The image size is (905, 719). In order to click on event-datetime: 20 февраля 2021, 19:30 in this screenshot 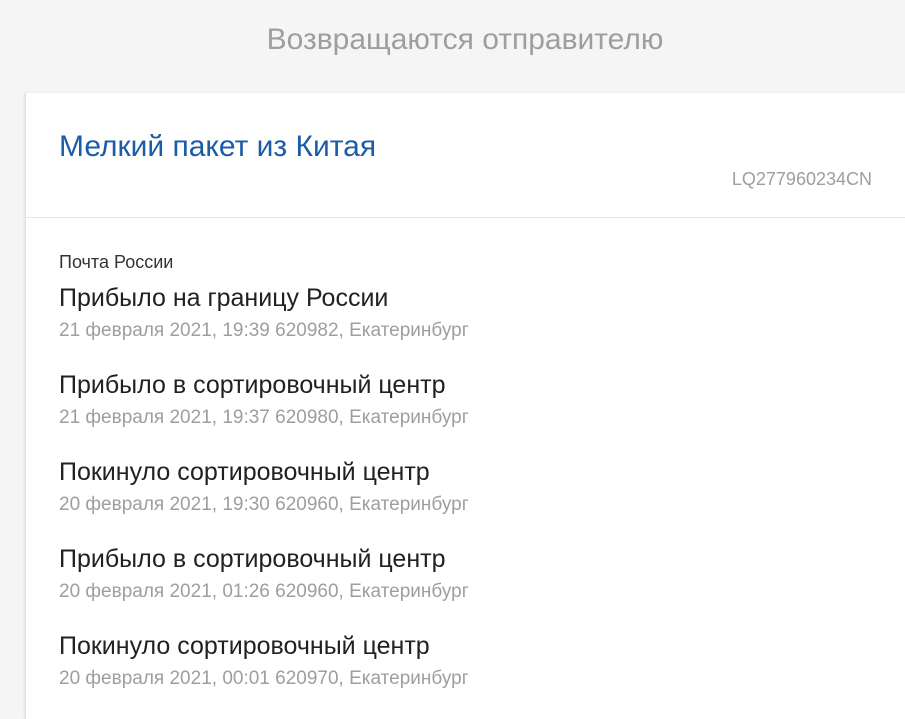, I will do `click(164, 504)`.